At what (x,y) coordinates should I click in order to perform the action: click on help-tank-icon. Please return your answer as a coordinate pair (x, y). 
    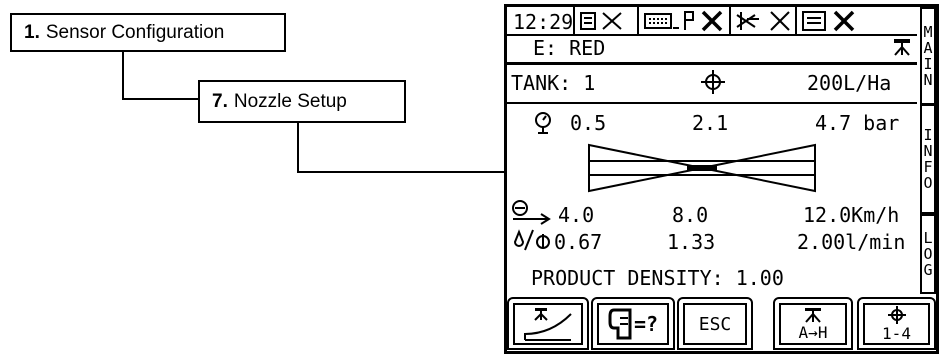
    Looking at the image, I should click on (620, 324).